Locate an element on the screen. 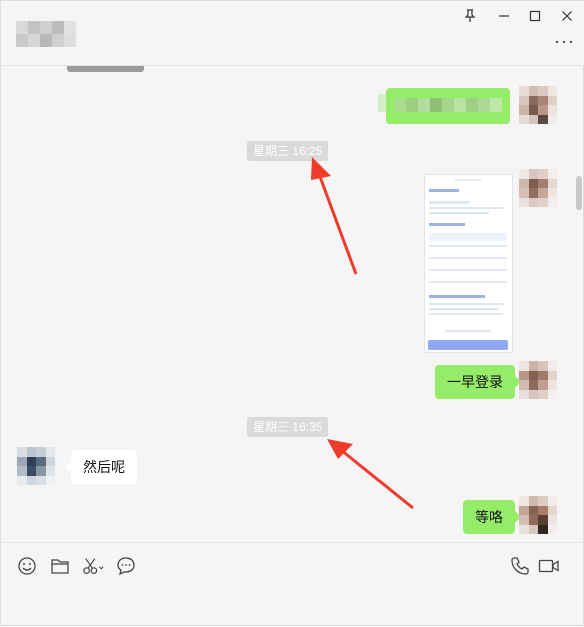  close-icon is located at coordinates (567, 16).